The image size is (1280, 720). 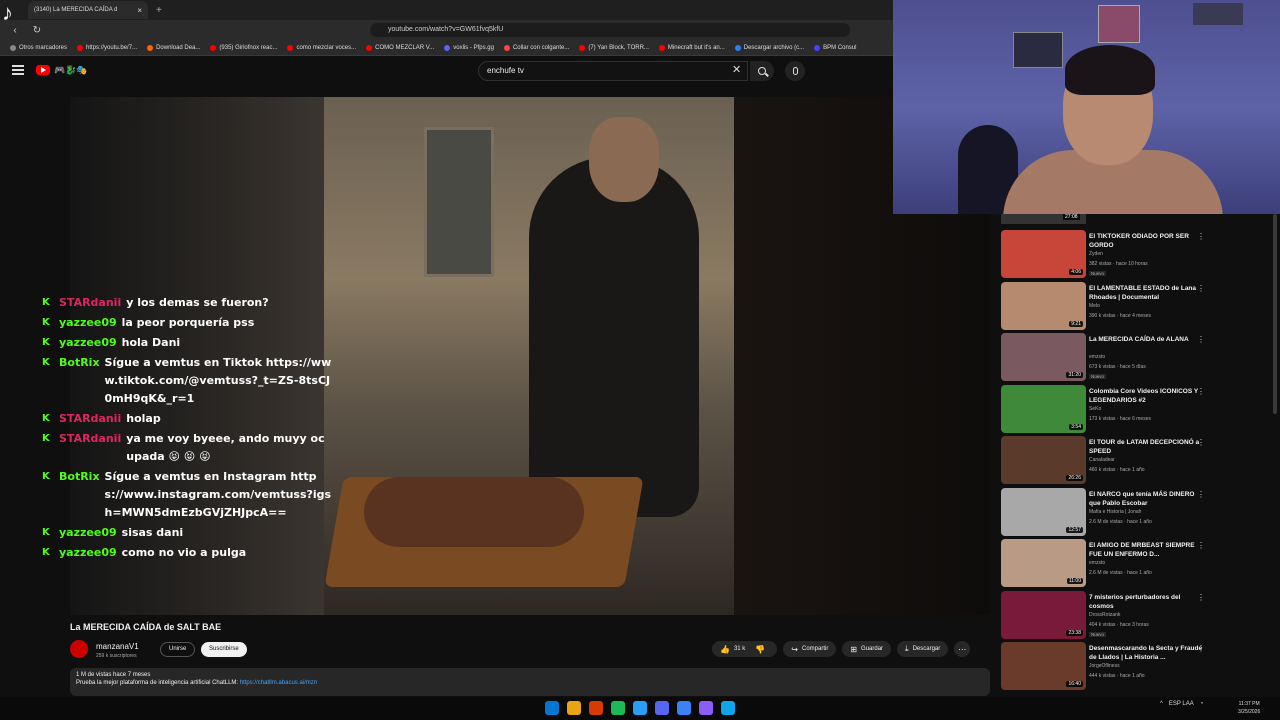 I want to click on channel-avatar, so click(x=79, y=649).